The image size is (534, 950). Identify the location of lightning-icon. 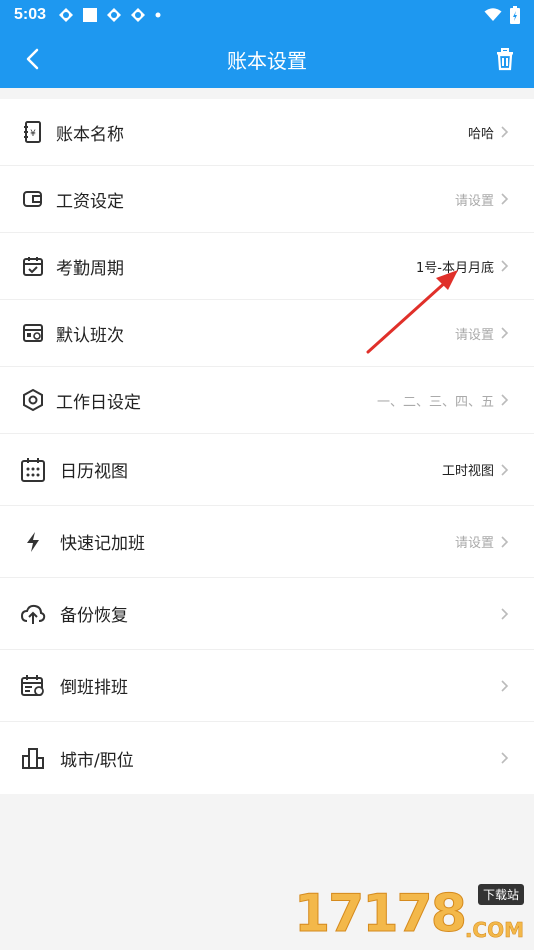
(33, 542).